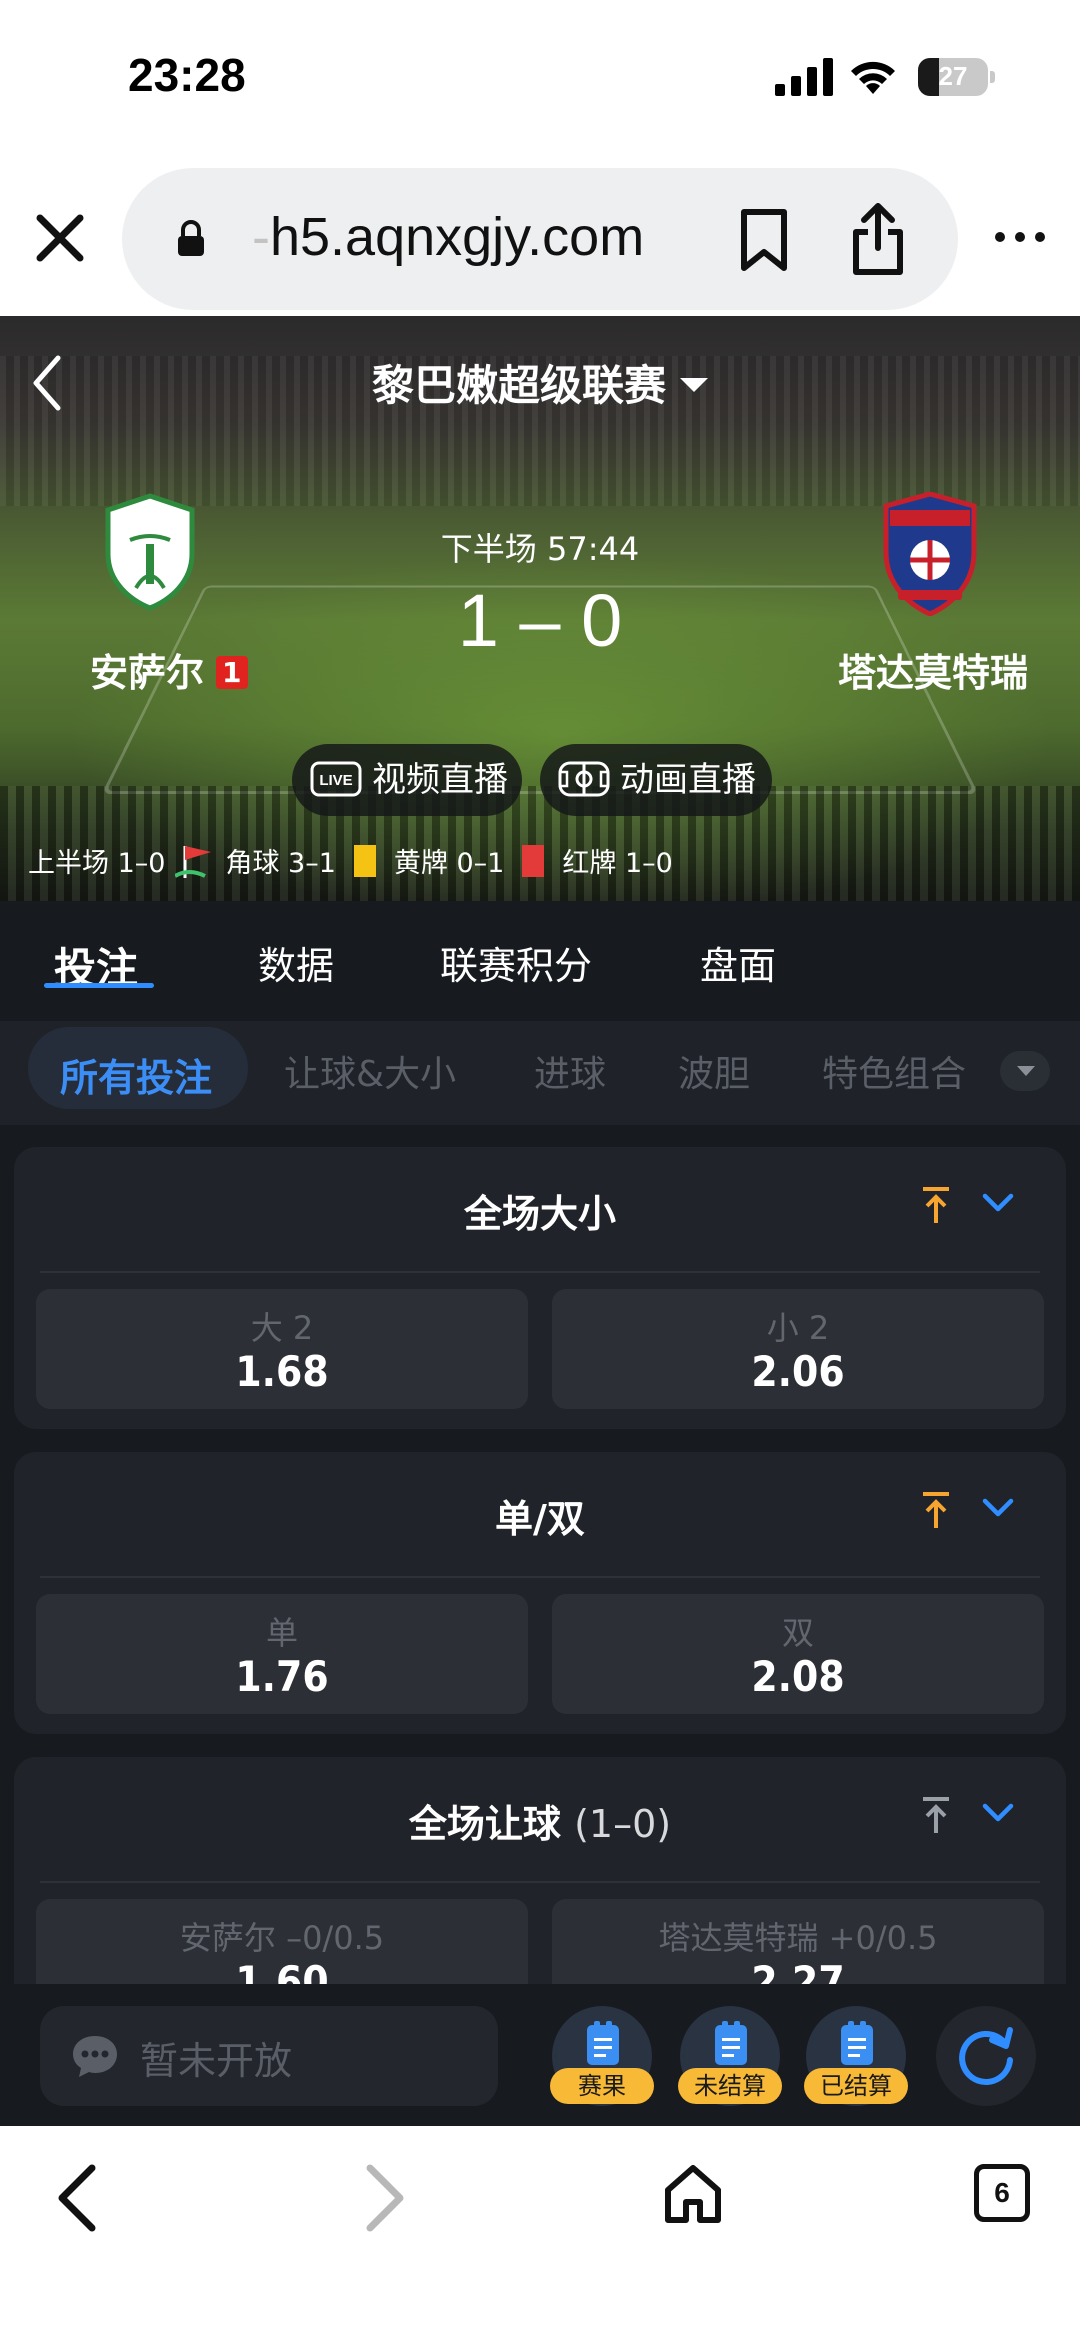 This screenshot has height=2341, width=1080. Describe the element at coordinates (894, 1071) in the screenshot. I see `subtab-special-combos: 特色组合` at that location.